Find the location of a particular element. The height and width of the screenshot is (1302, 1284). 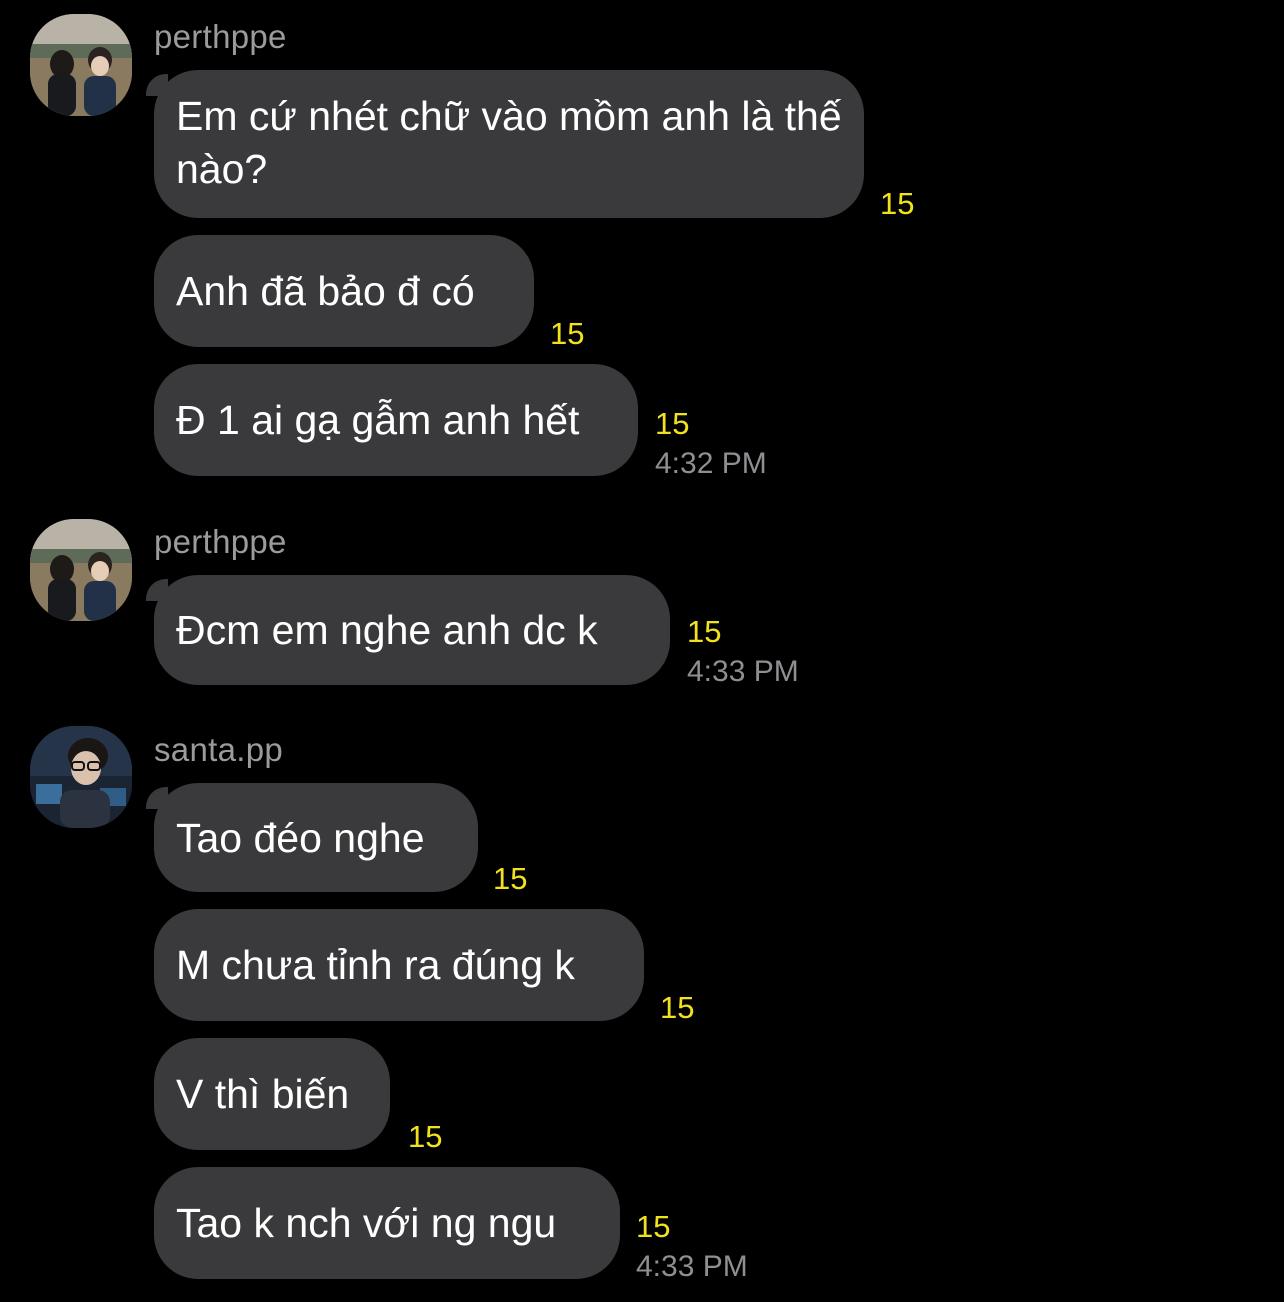

message-bubble: Tao k nch với ng ngu is located at coordinates (387, 1223).